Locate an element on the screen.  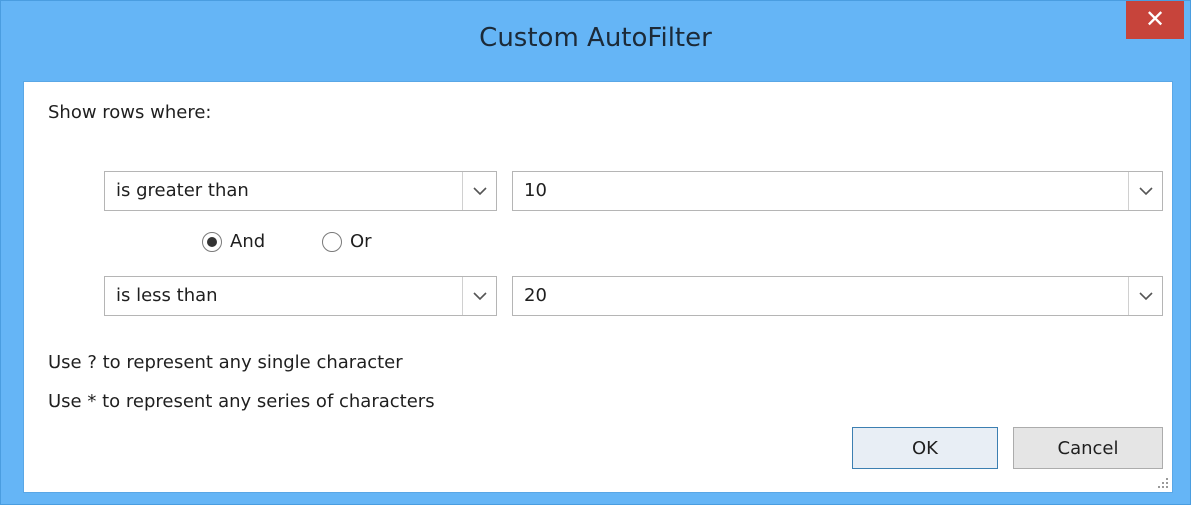
cancel-button: Cancel is located at coordinates (1088, 448).